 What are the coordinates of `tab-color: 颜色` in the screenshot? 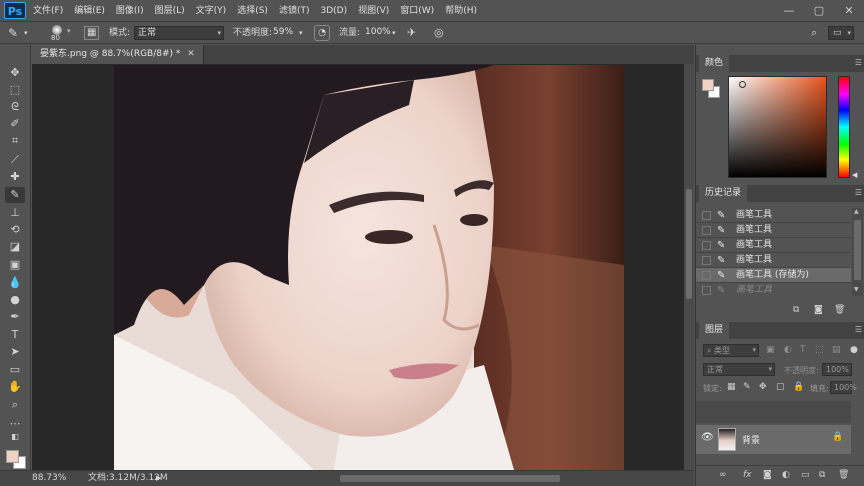 It's located at (714, 63).